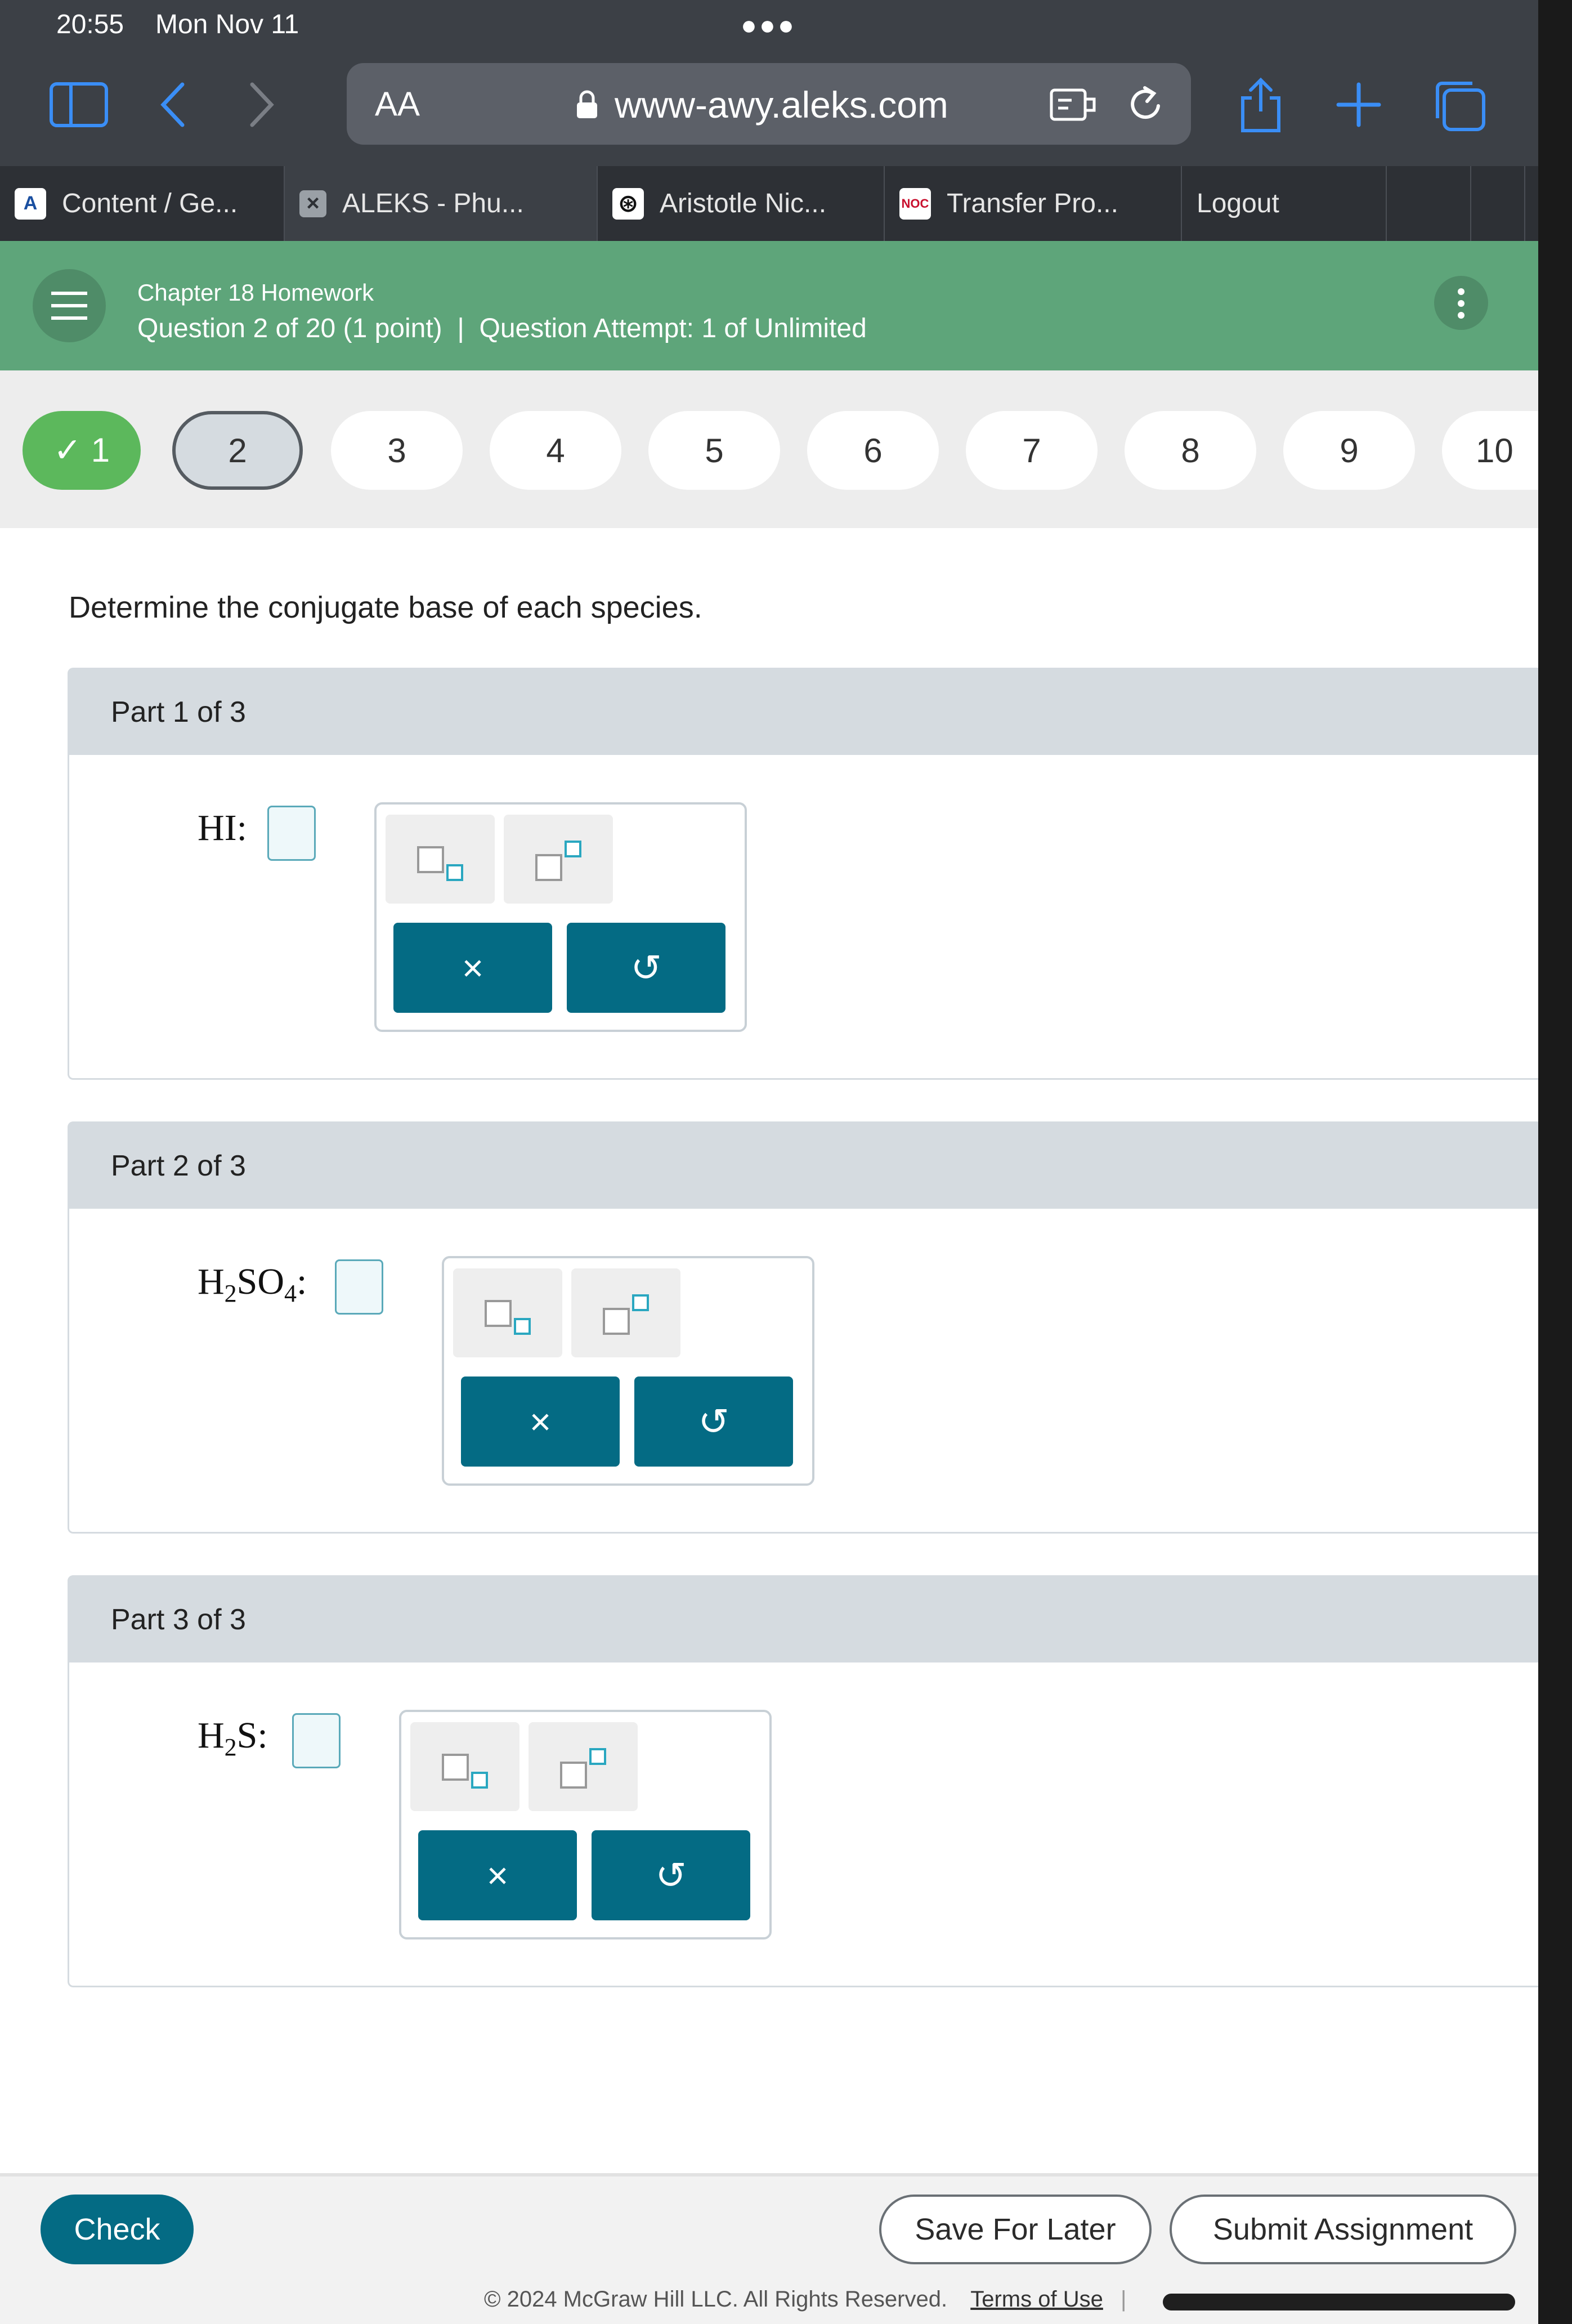 The height and width of the screenshot is (2324, 1572). I want to click on save-for-later-button: Save For Later, so click(1015, 2229).